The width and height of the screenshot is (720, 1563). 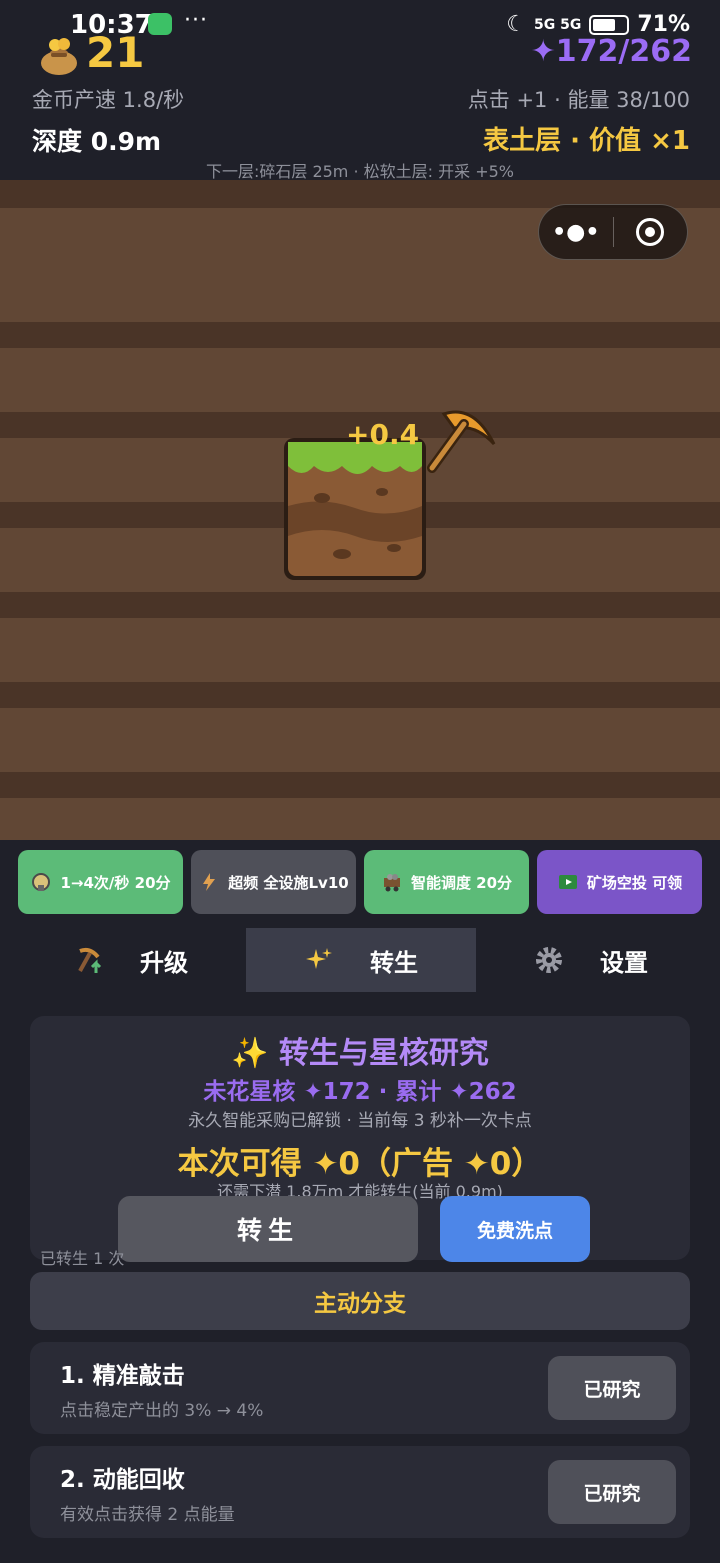 What do you see at coordinates (461, 882) in the screenshot?
I see `buff-label: 智能调度 20分` at bounding box center [461, 882].